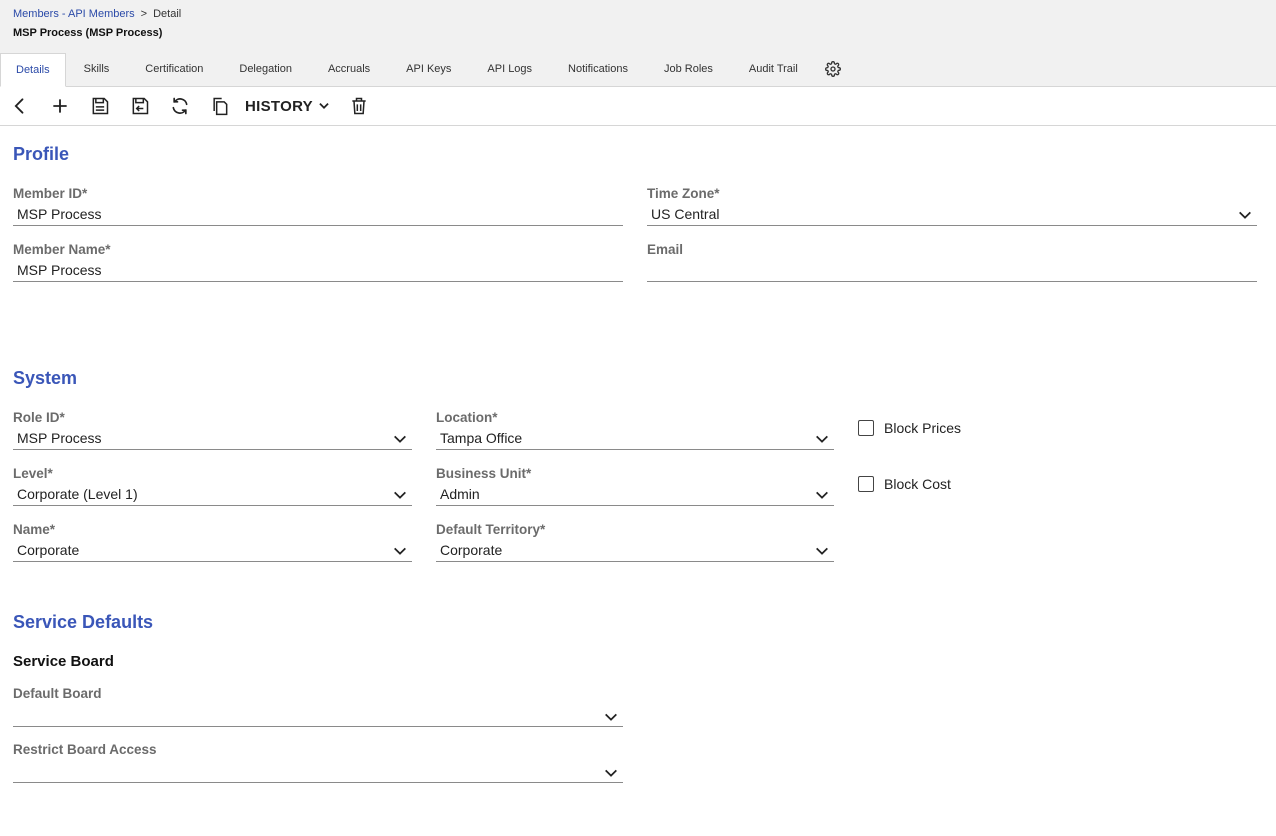 The height and width of the screenshot is (836, 1276). Describe the element at coordinates (265, 69) in the screenshot. I see `tab-delegation: Delegation` at that location.